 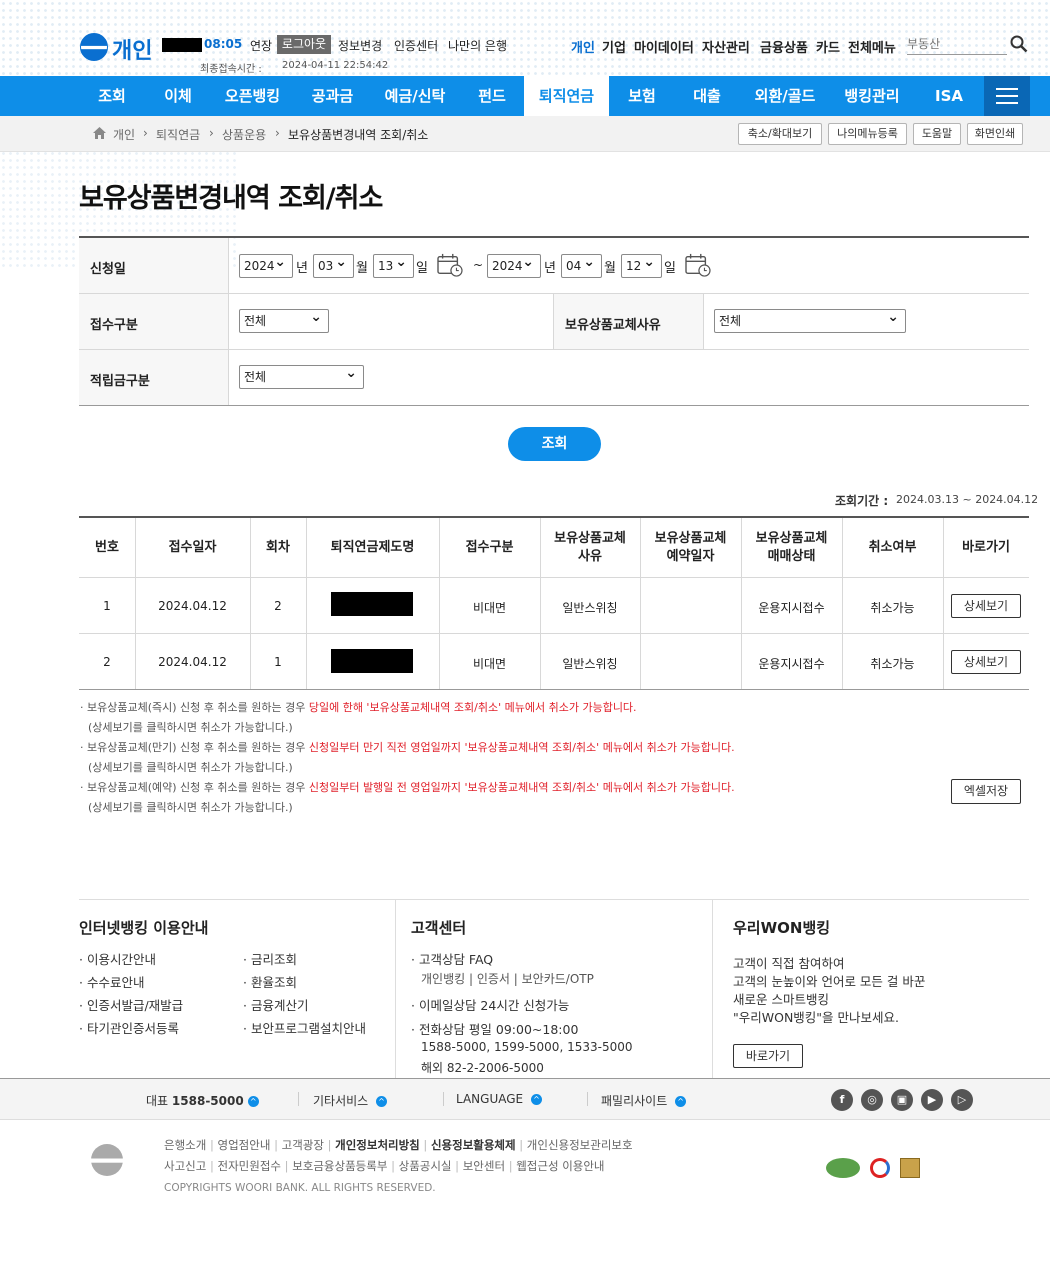 I want to click on topnav-asset: 자산관리, so click(x=726, y=46).